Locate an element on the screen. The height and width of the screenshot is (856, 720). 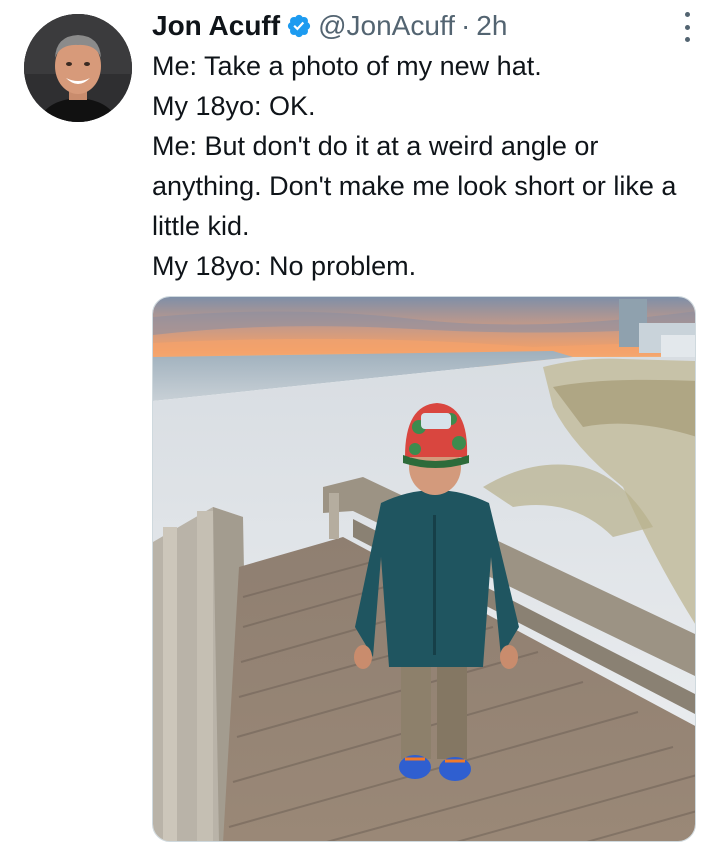
avatar-photo is located at coordinates (78, 68).